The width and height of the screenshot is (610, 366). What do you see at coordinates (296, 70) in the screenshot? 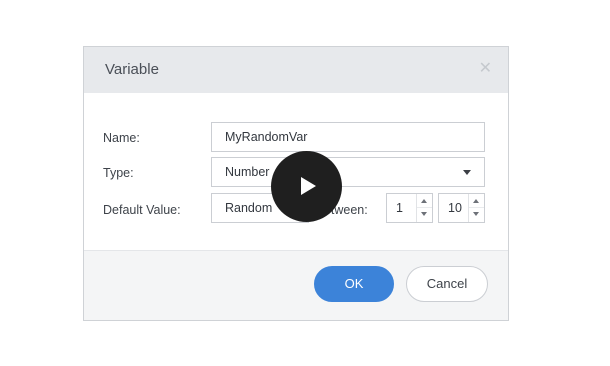
I see `dialog-header: Variable ✕` at bounding box center [296, 70].